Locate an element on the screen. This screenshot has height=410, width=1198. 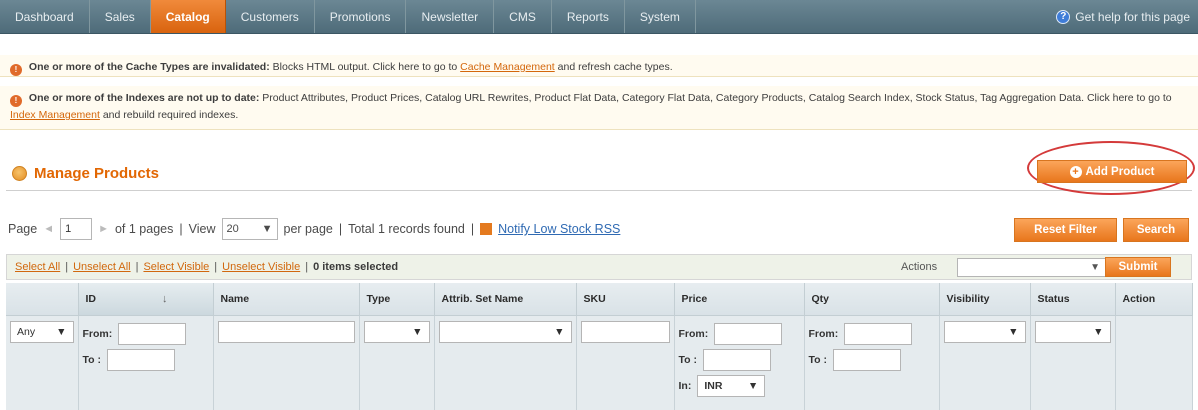
sku-filter-input is located at coordinates (625, 331).